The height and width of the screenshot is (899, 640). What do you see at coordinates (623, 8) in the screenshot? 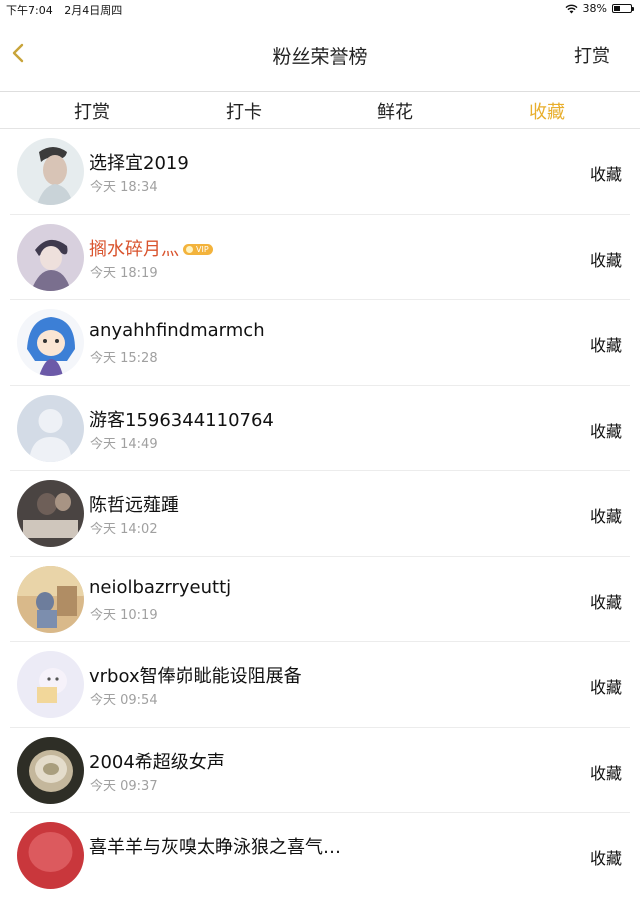
I see `battery-icon` at bounding box center [623, 8].